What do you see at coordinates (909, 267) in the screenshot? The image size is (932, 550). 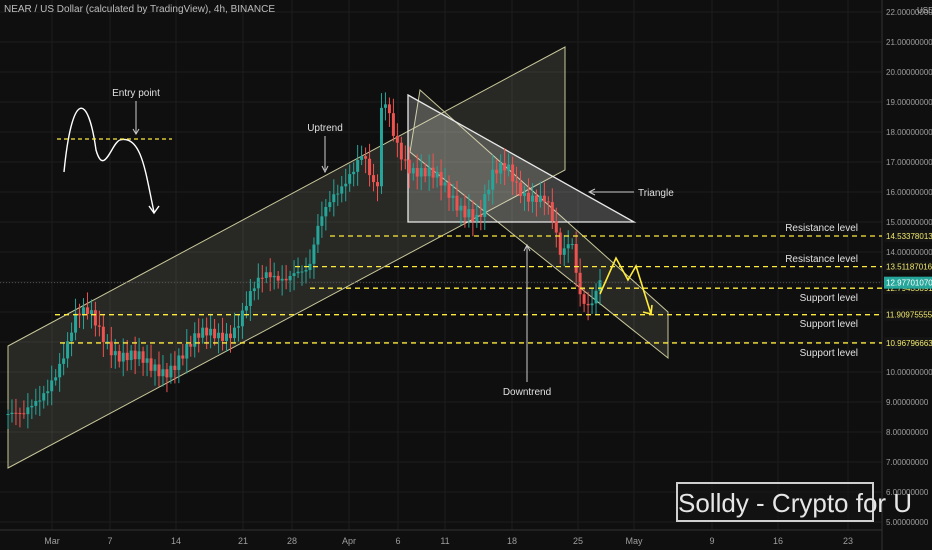 I see `level-price-label: 13.51187016` at bounding box center [909, 267].